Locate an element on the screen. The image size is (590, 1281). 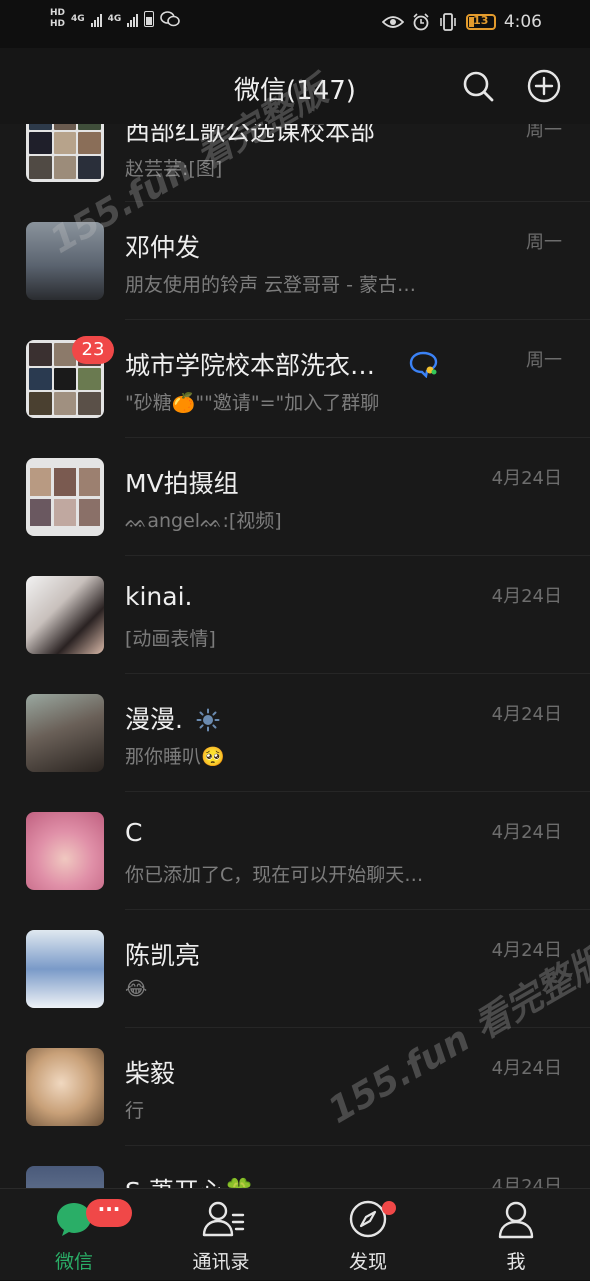
eye-icon is located at coordinates (392, 22).